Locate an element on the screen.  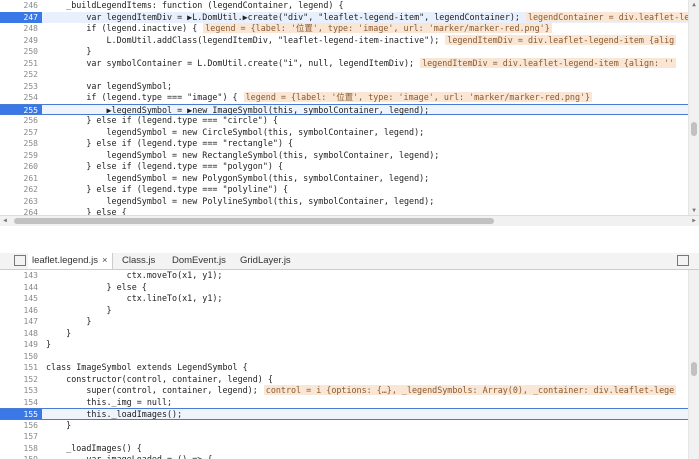
line-number: 151 is located at coordinates (21, 368).